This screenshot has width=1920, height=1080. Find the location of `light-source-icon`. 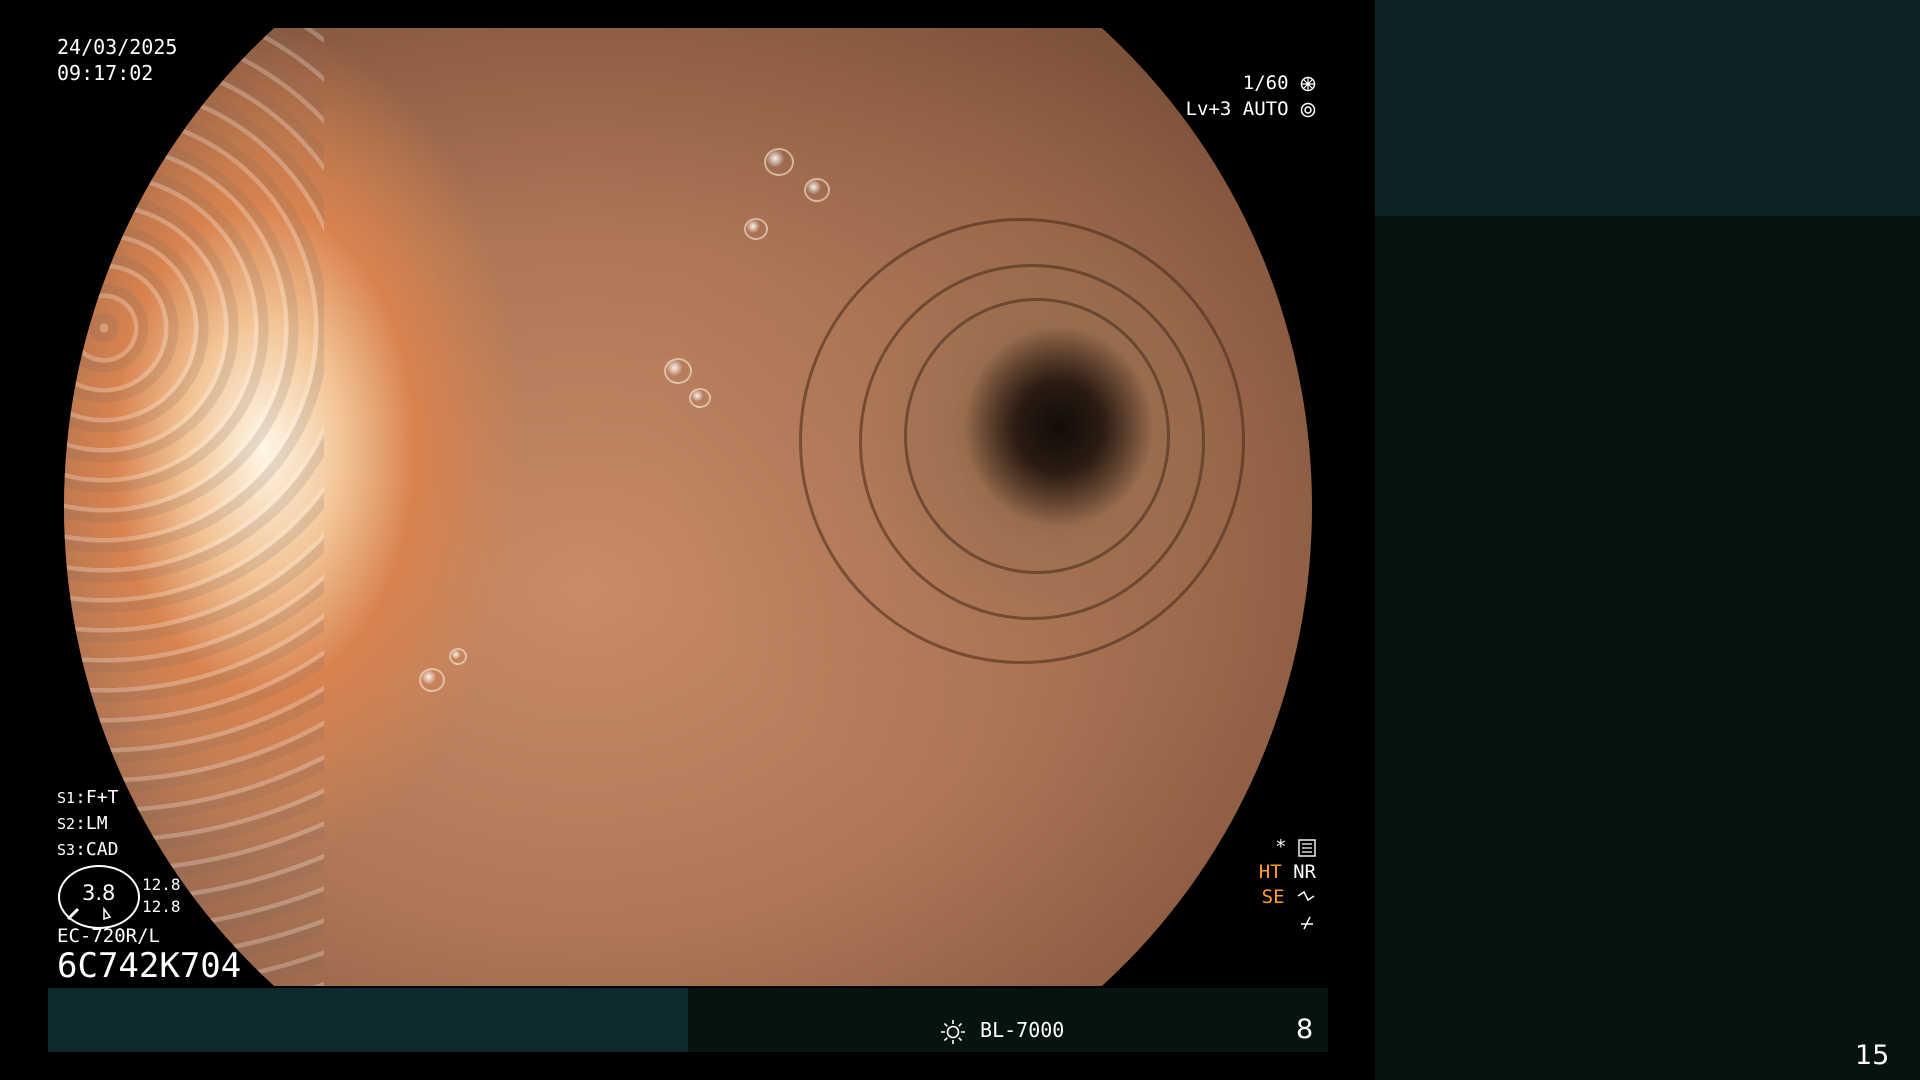

light-source-icon is located at coordinates (953, 1031).